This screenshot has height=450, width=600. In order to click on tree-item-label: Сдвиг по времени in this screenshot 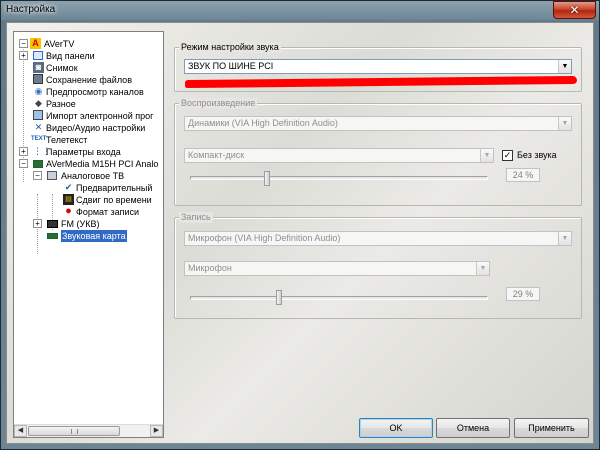, I will do `click(114, 200)`.